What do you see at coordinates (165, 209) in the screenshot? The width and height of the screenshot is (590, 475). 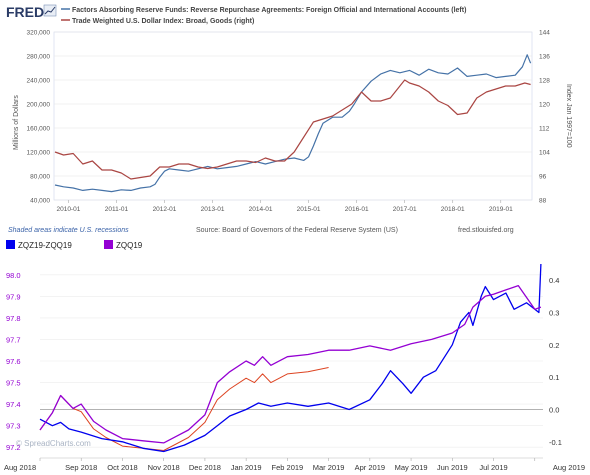 I see `fred-x-tick-label: 2012-01` at bounding box center [165, 209].